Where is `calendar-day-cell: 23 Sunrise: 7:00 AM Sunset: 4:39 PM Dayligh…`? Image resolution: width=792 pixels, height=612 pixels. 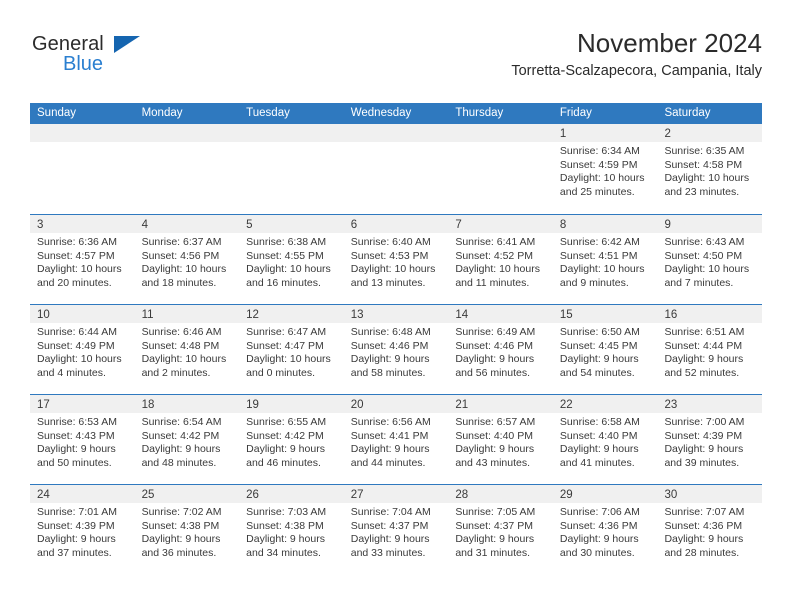
calendar-day-cell: 23 Sunrise: 7:00 AM Sunset: 4:39 PM Dayligh… is located at coordinates (710, 439).